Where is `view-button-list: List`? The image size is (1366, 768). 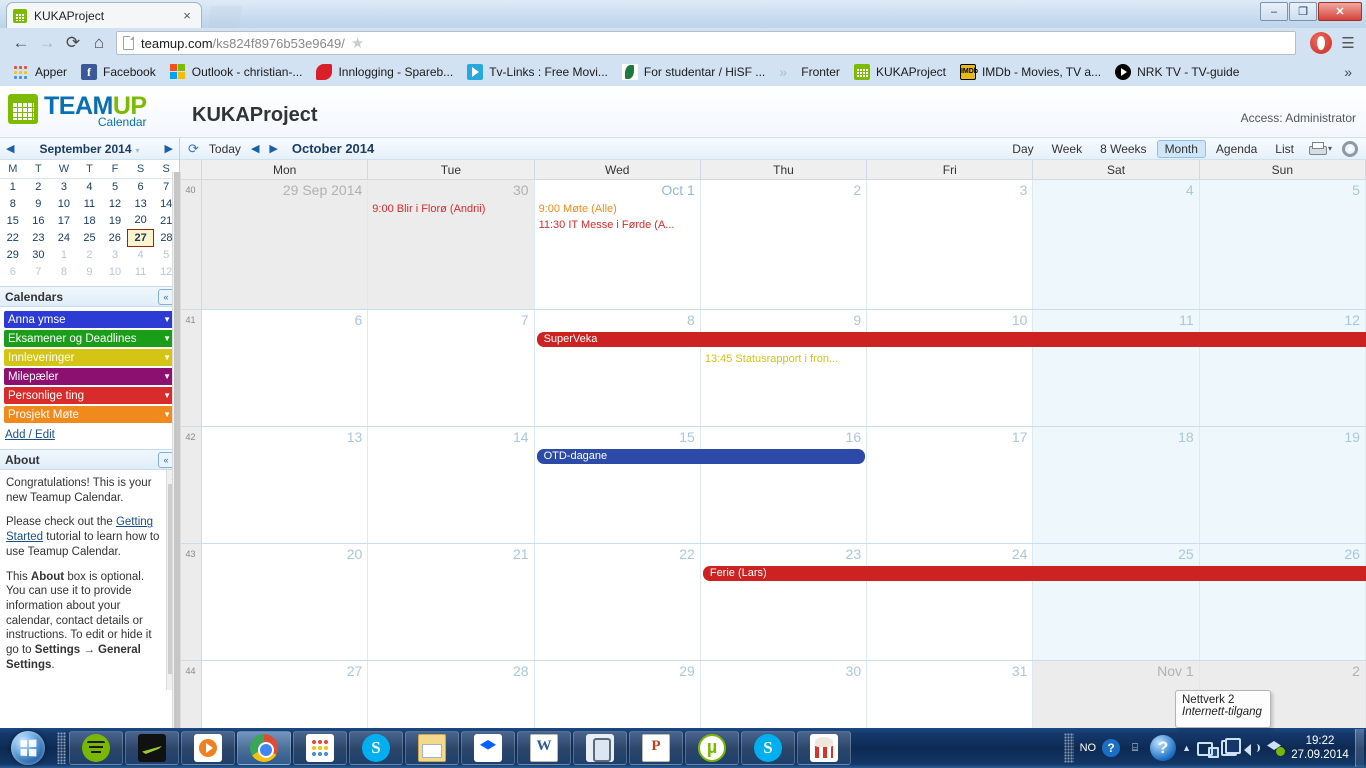 view-button-list: List is located at coordinates (1284, 149).